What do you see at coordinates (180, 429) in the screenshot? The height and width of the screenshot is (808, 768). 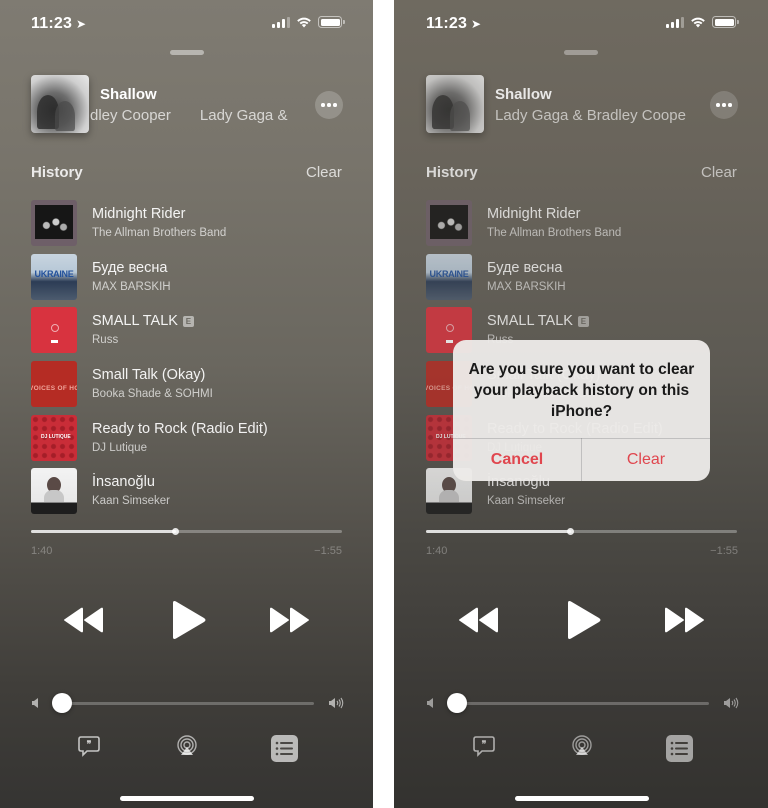 I see `track-title: Ready to Rock (Radio Edit)` at bounding box center [180, 429].